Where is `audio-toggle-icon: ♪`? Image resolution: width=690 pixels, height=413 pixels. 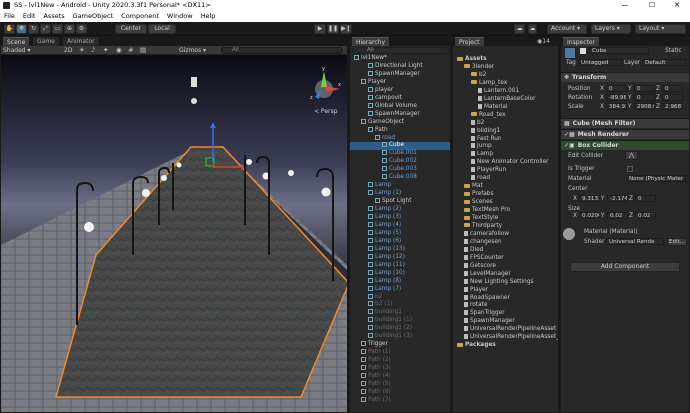 audio-toggle-icon: ♪ is located at coordinates (93, 50).